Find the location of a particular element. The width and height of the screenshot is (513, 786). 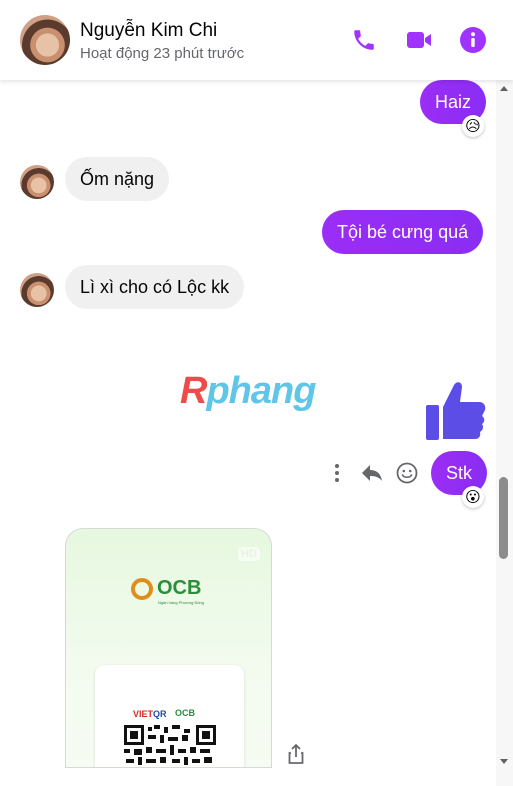

message-reaction: 😮 is located at coordinates (473, 497).